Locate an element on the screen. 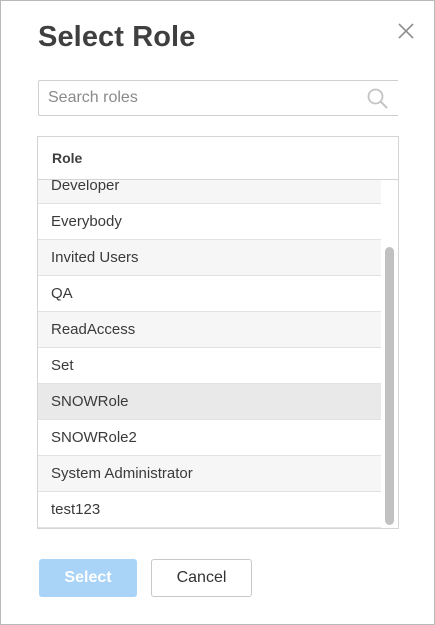  row-label: test123 is located at coordinates (76, 509).